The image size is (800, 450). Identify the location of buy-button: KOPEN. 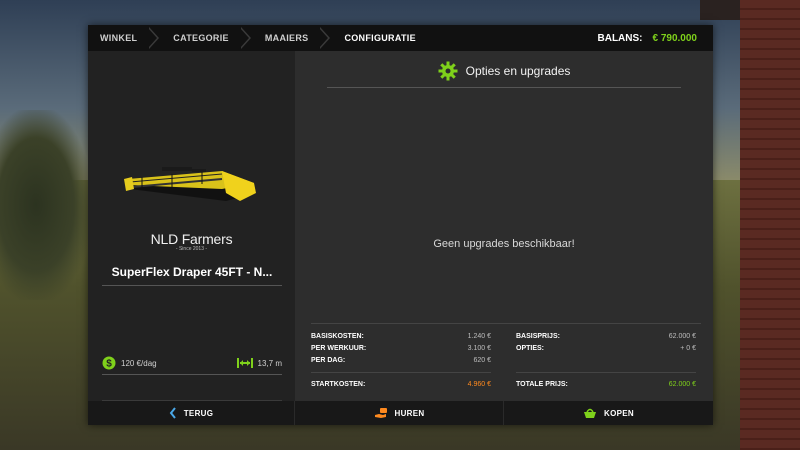
(608, 413).